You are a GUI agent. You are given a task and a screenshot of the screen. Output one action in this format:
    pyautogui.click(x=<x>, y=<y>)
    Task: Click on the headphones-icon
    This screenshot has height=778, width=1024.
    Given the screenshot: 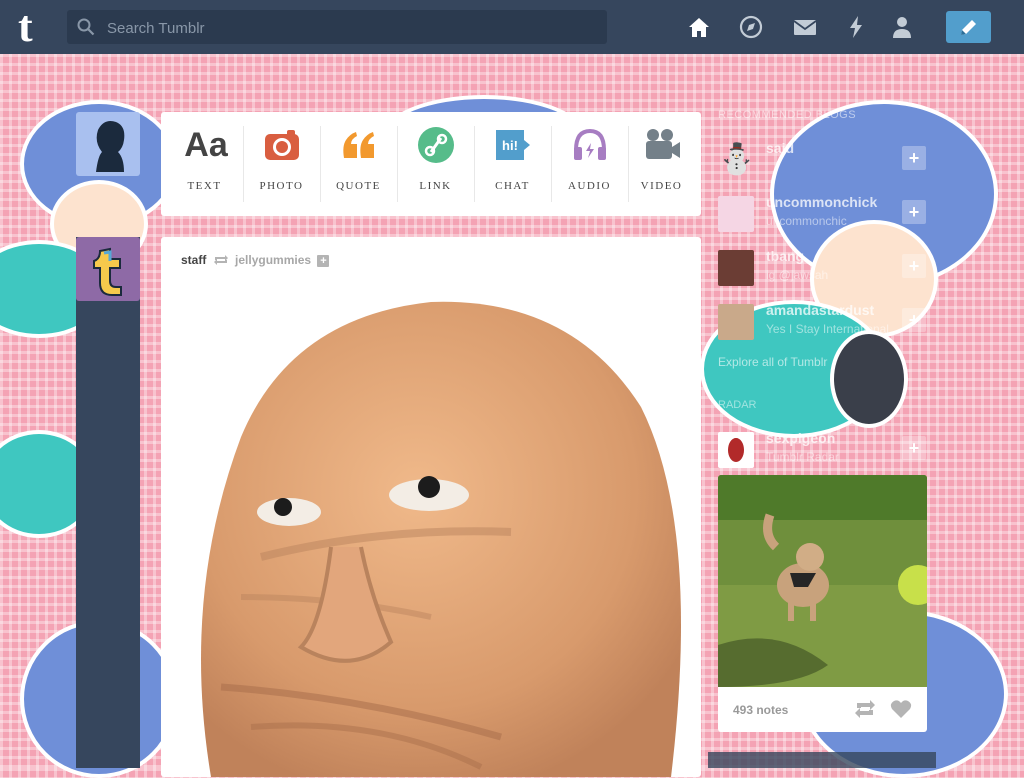 What is the action you would take?
    pyautogui.click(x=590, y=144)
    